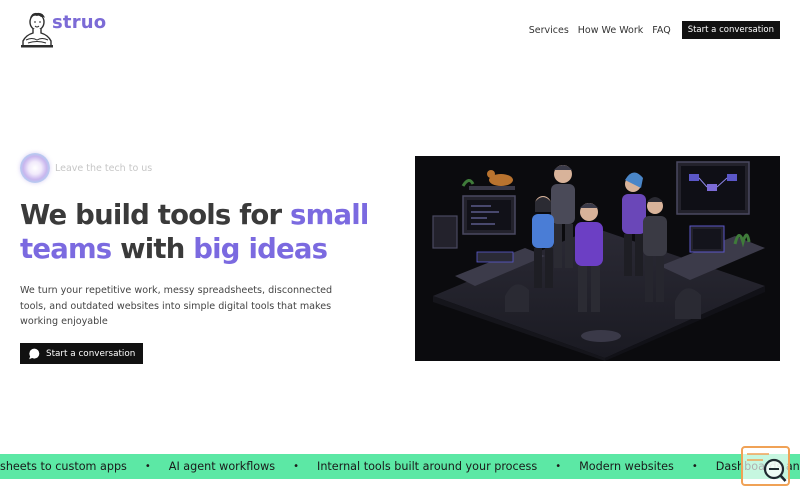  I want to click on hero-start-conversation-button: Start a conversation, so click(81, 353).